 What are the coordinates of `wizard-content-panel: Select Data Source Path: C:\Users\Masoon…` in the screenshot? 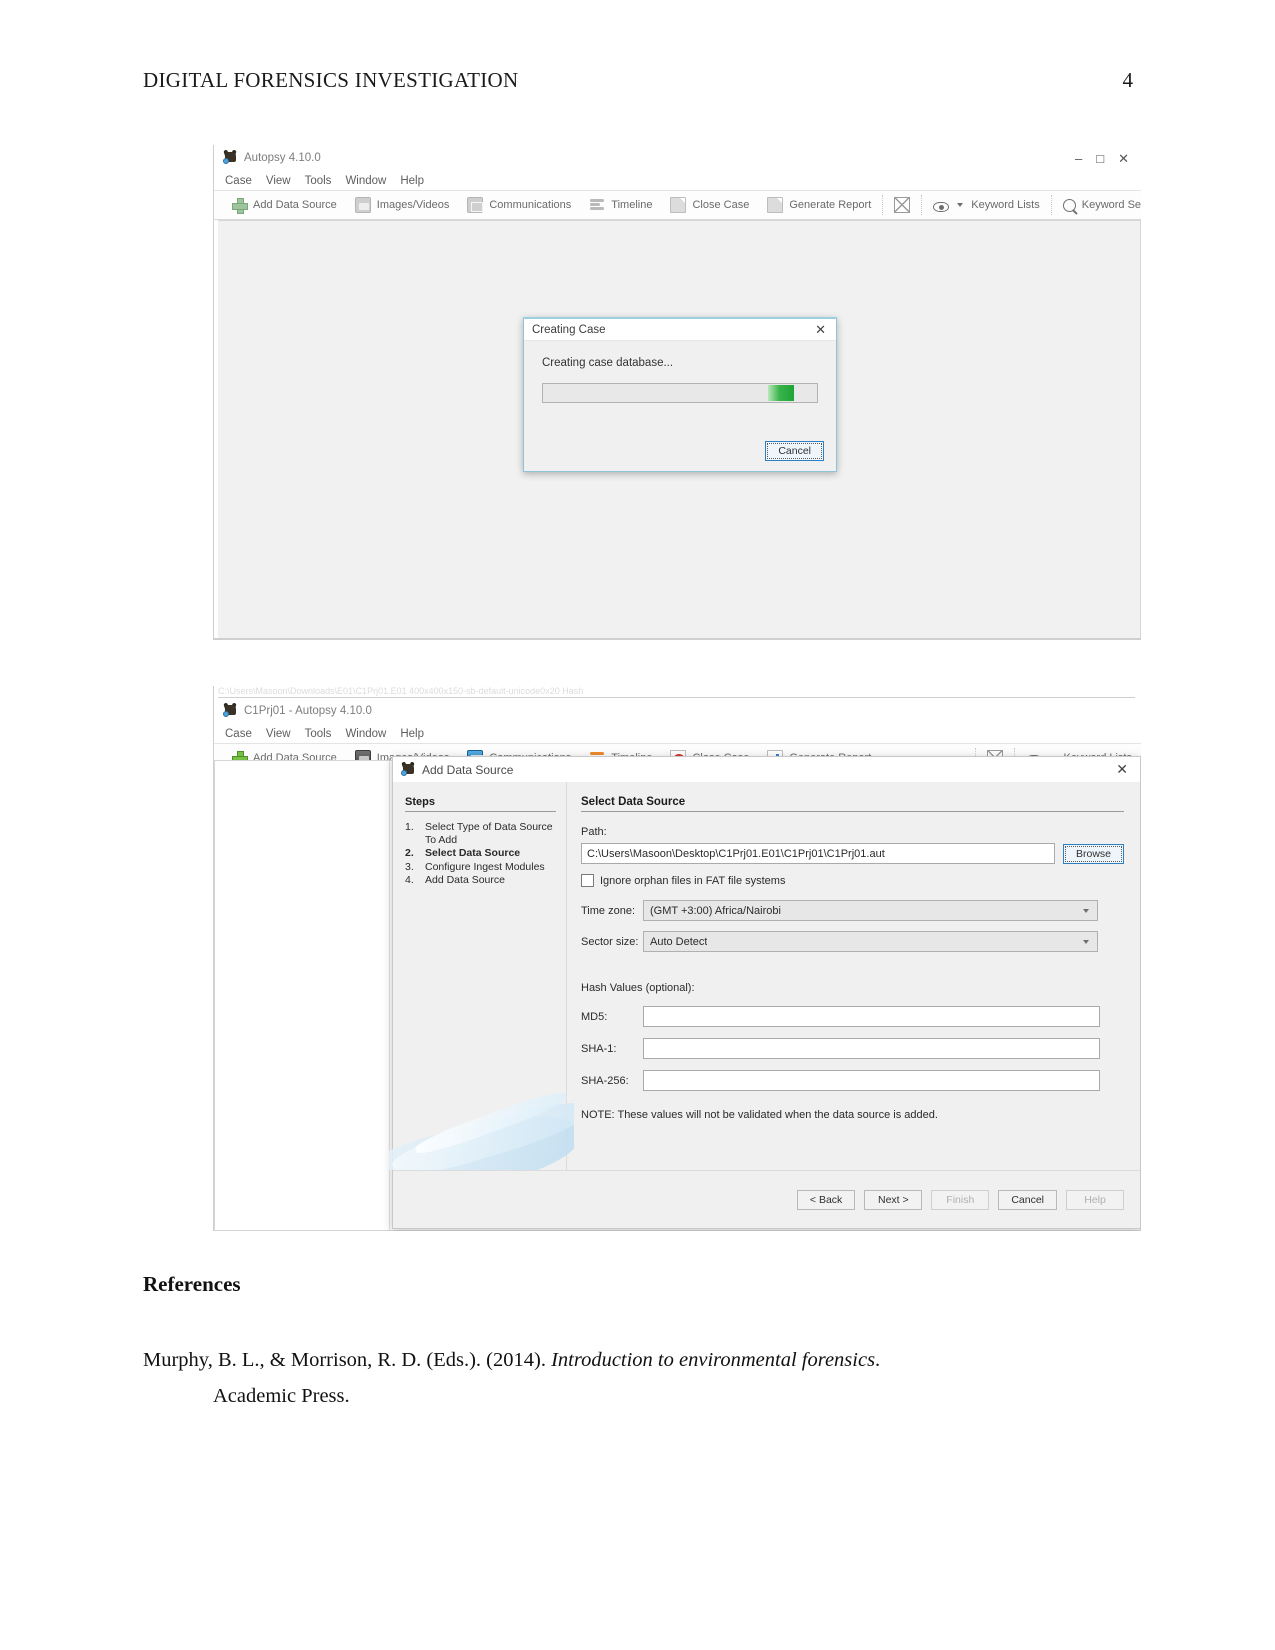 It's located at (853, 976).